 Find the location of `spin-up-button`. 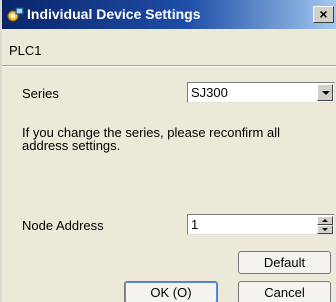

spin-up-button is located at coordinates (325, 220).